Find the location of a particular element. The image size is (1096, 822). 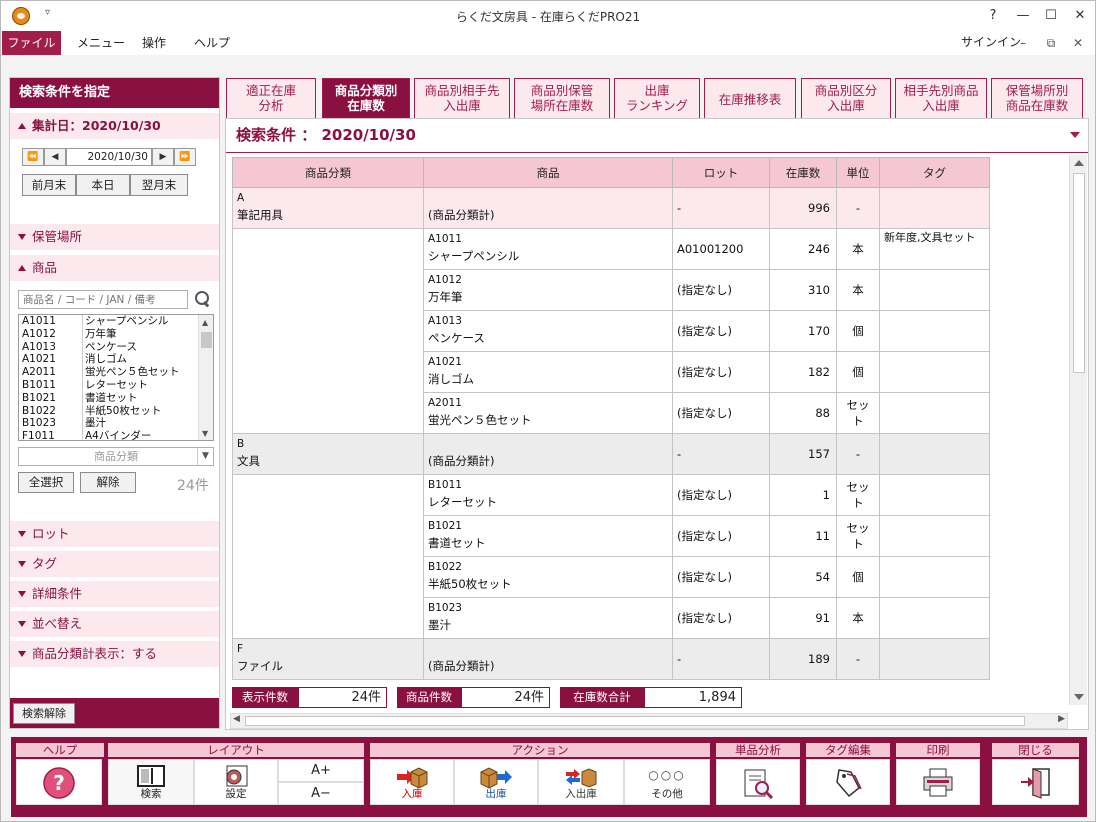

chevron-down-icon is located at coordinates (1075, 135).